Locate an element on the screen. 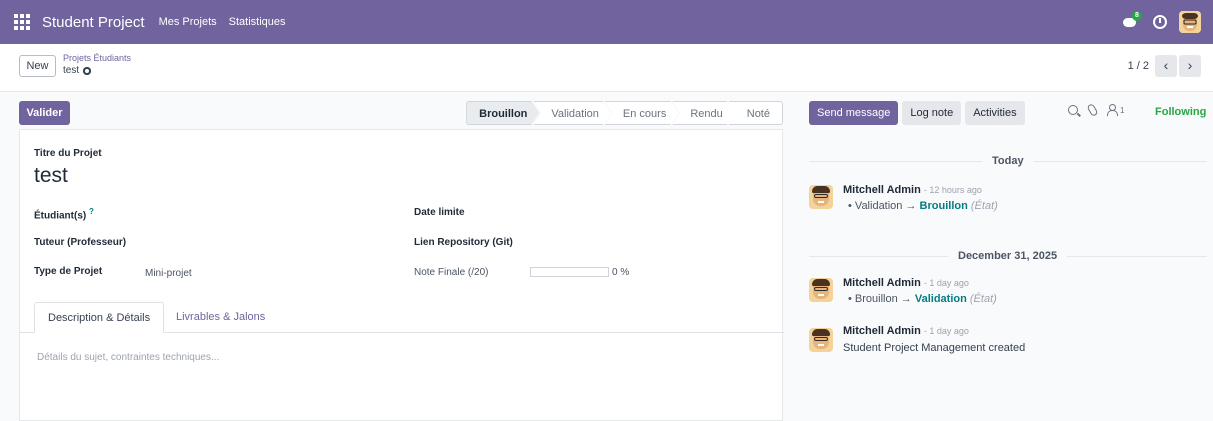 This screenshot has width=1213, height=421. separator-today: Today is located at coordinates (1008, 161).